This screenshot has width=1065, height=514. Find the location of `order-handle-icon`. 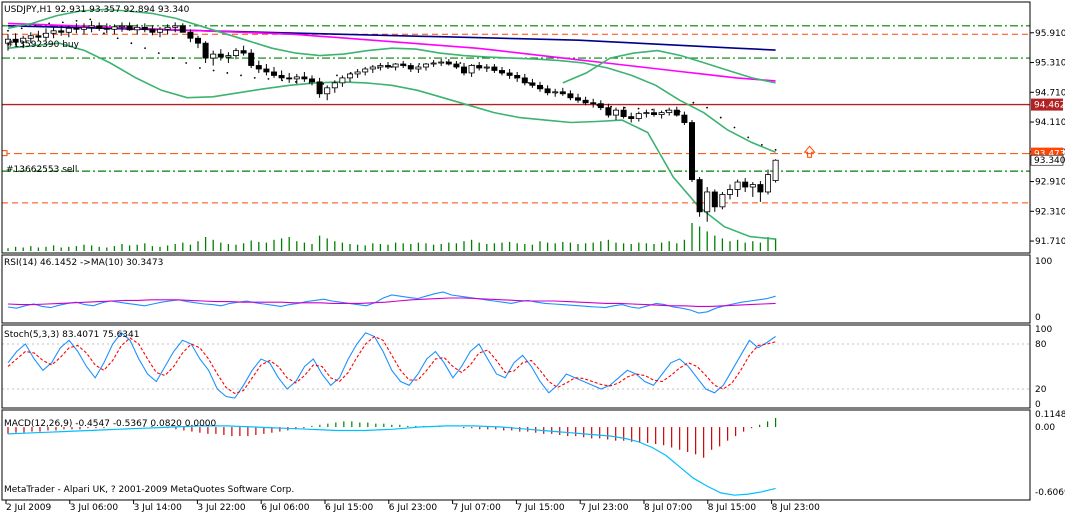

order-handle-icon is located at coordinates (4, 153).